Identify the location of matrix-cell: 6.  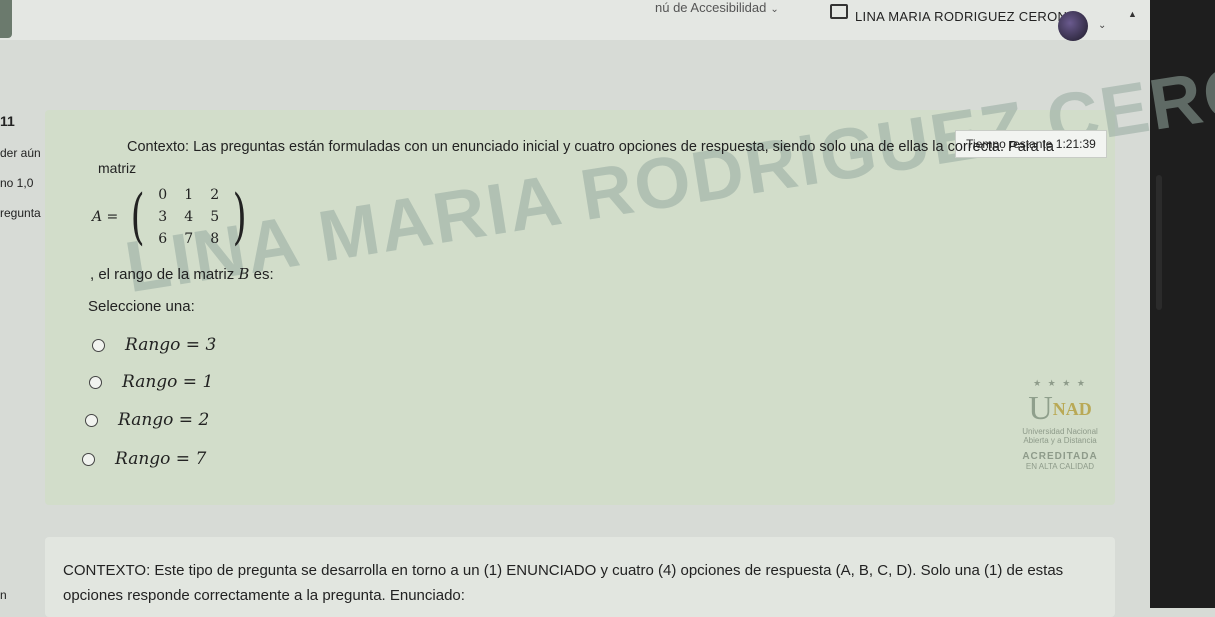
(163, 239).